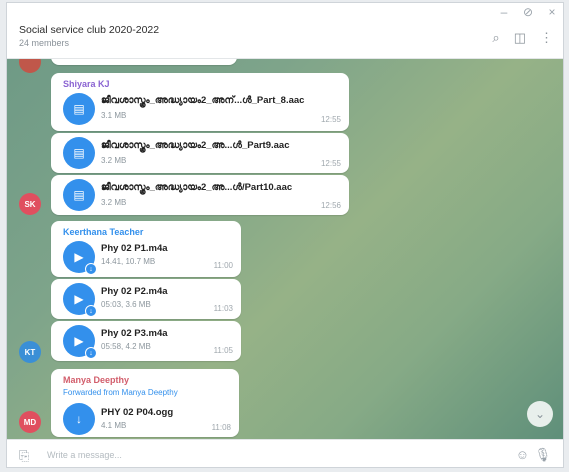 The image size is (569, 472). Describe the element at coordinates (120, 392) in the screenshot. I see `forwarded-label: Forwarded from Manya Deepthy` at that location.